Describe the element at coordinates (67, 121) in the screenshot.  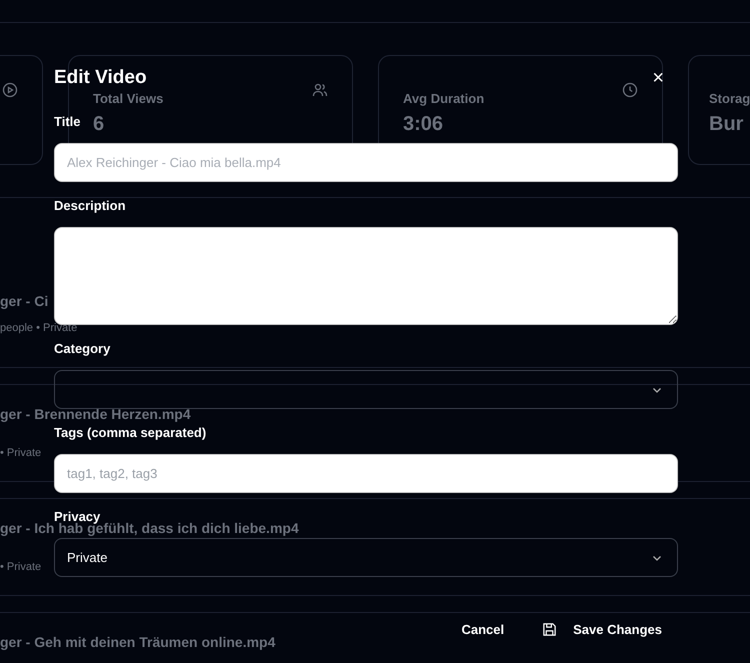
I see `field-label: Title` at that location.